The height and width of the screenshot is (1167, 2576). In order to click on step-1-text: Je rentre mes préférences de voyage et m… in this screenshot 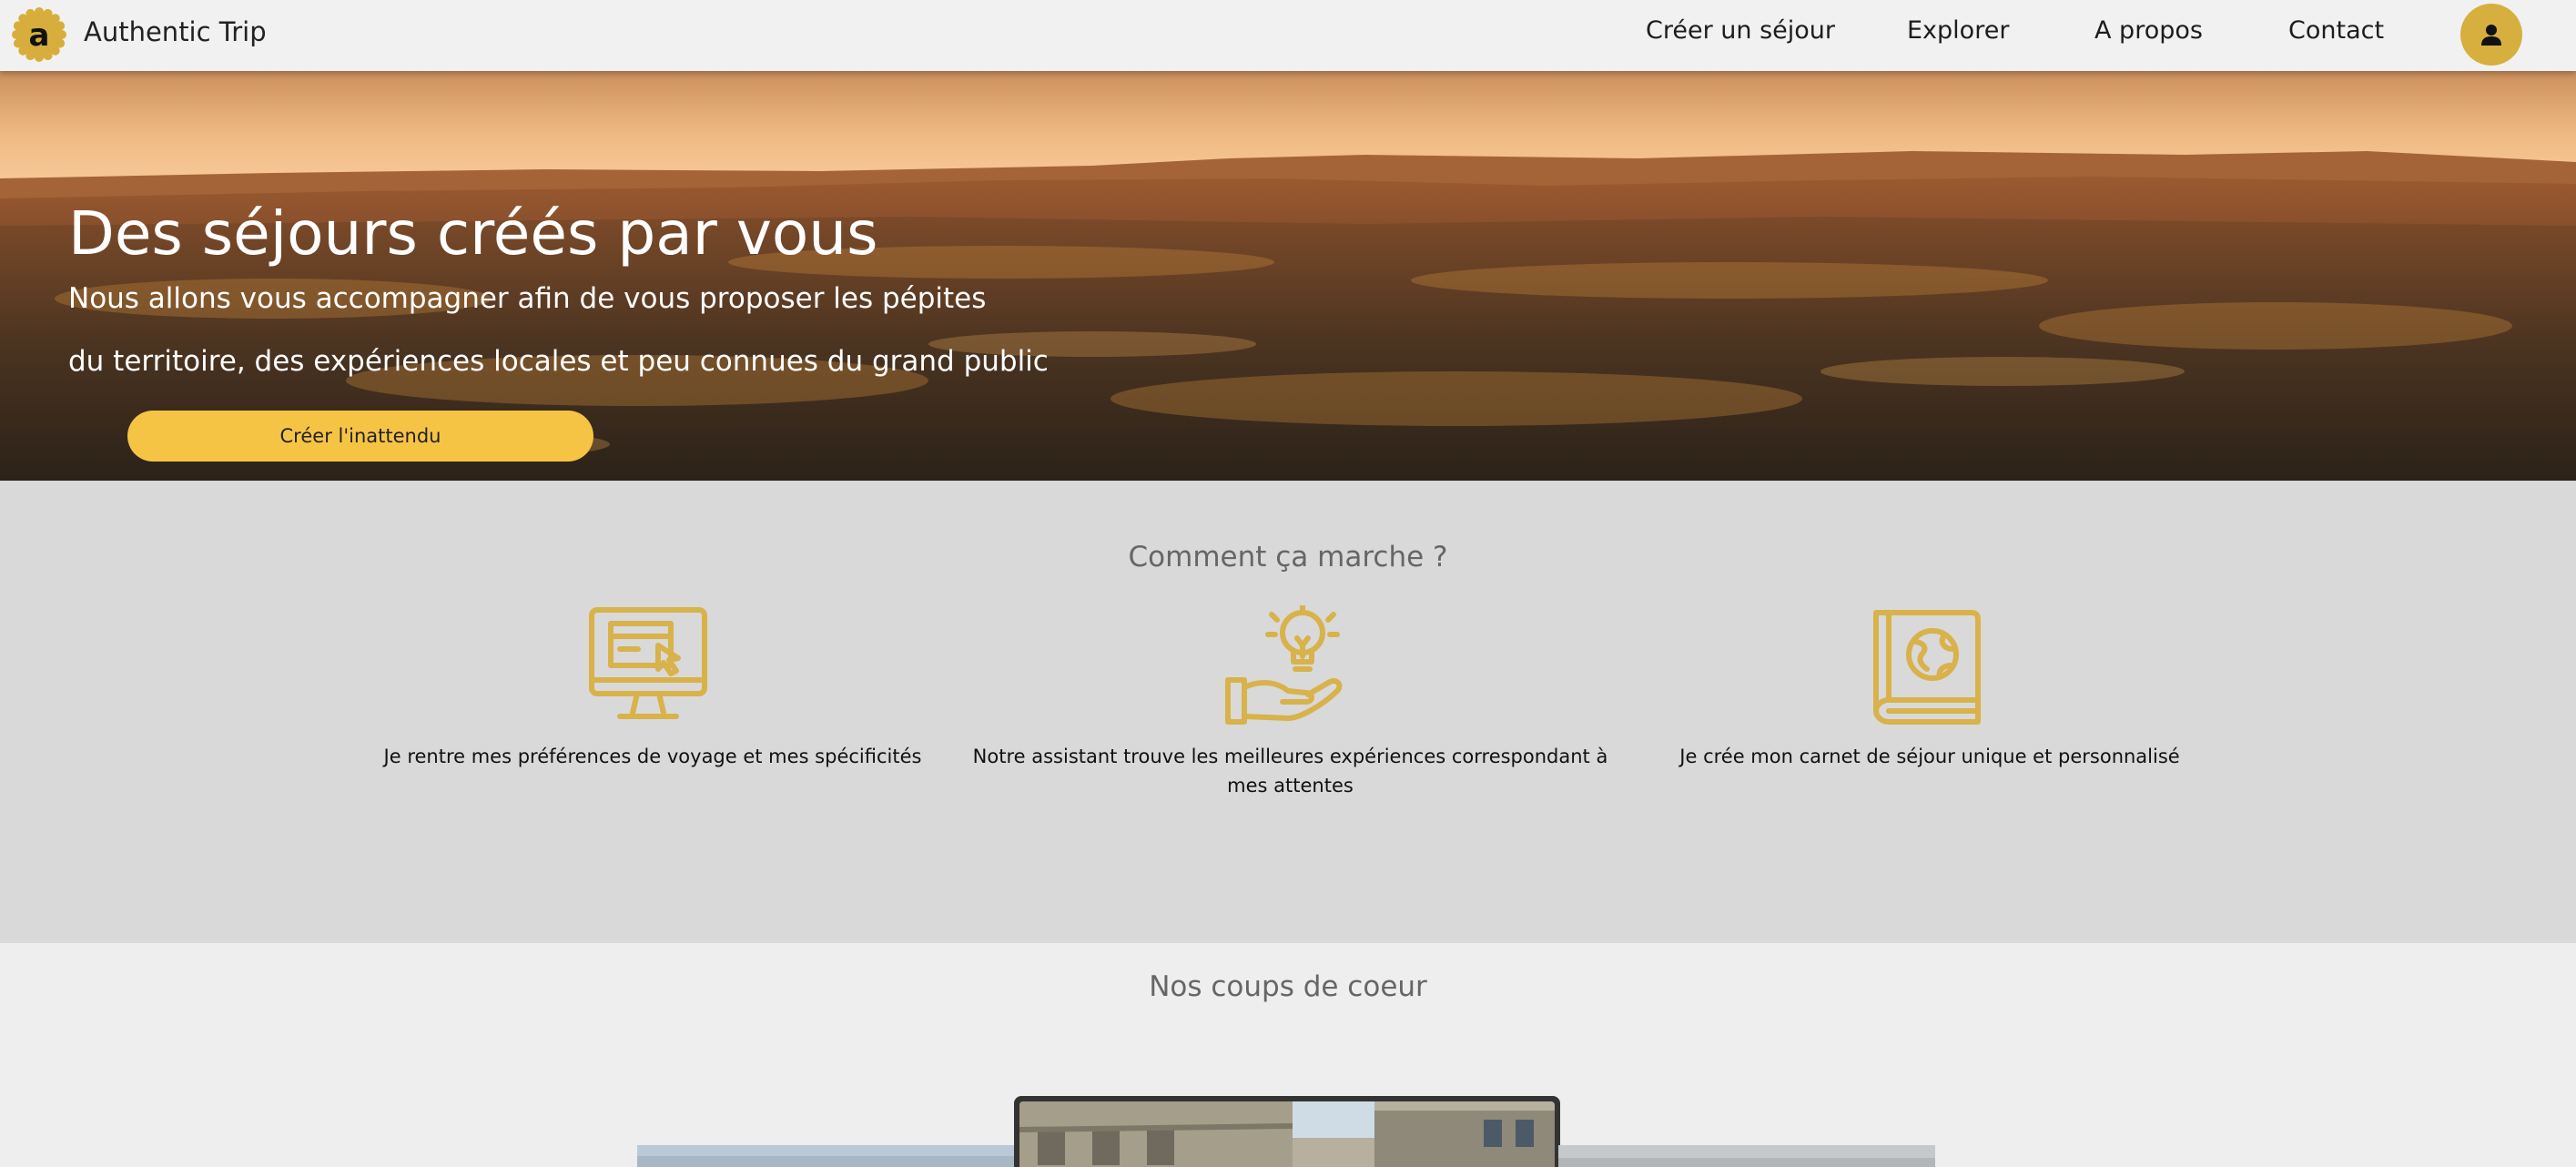, I will do `click(652, 756)`.